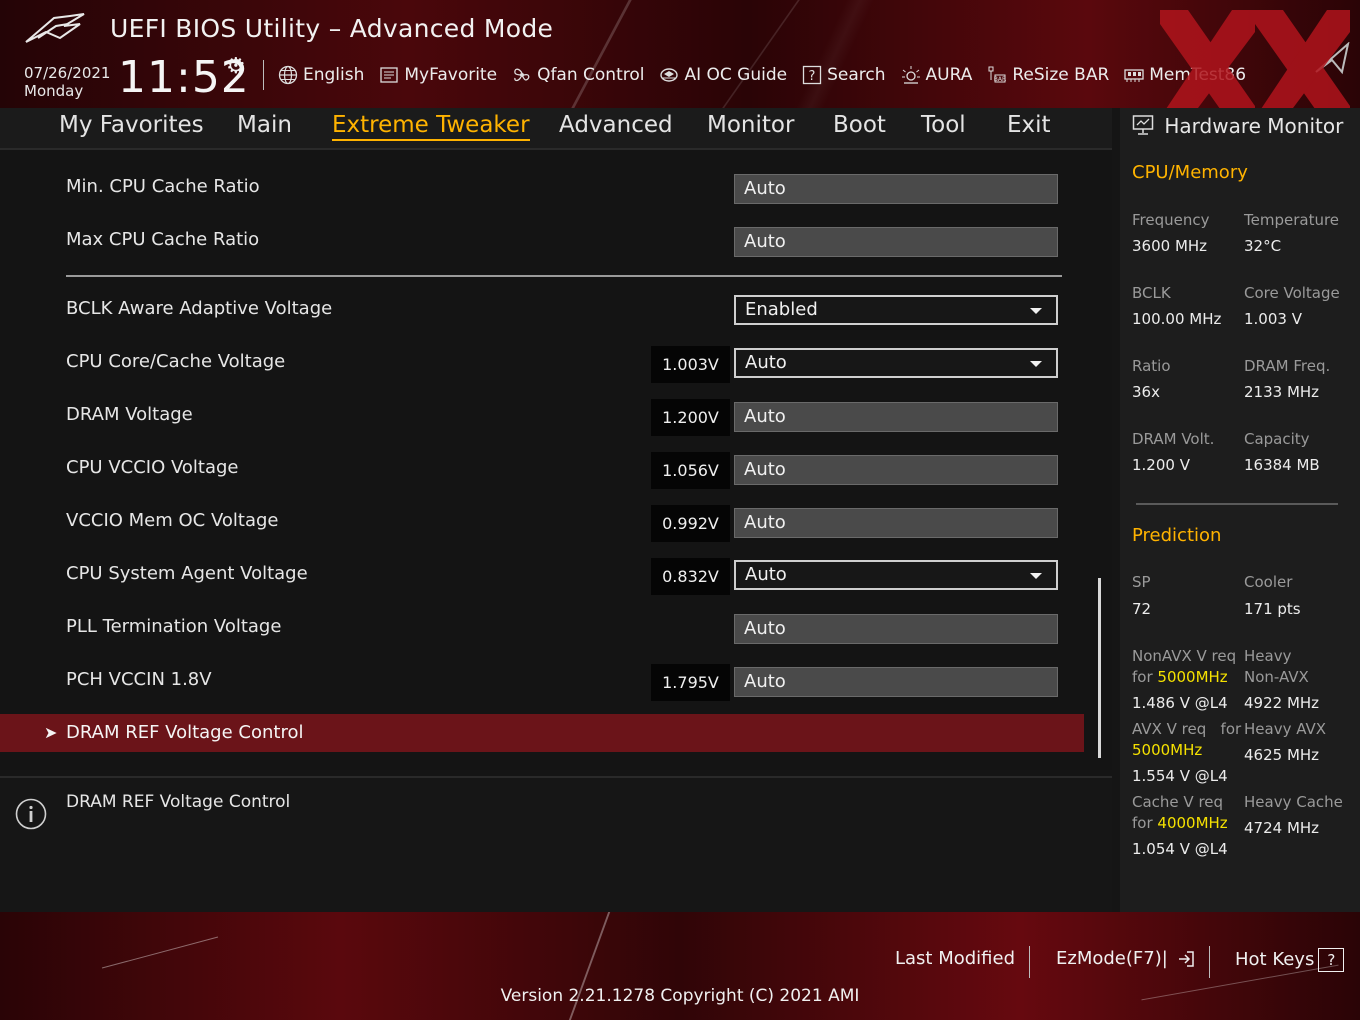 This screenshot has width=1360, height=1020. I want to click on toolbar-qfan-control: Qfan Control, so click(578, 75).